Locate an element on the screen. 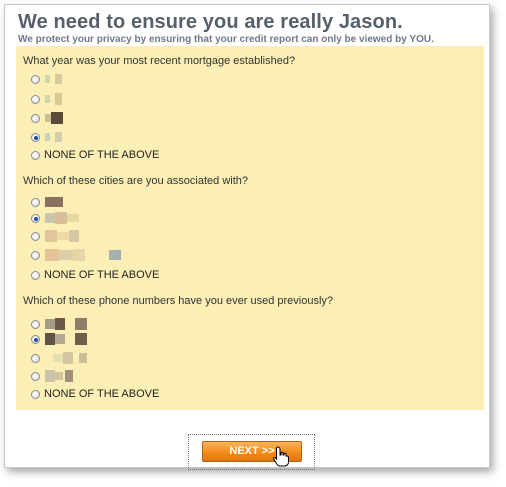 This screenshot has height=487, width=506. q2-option-none: NONE OF THE ABOVE is located at coordinates (95, 275).